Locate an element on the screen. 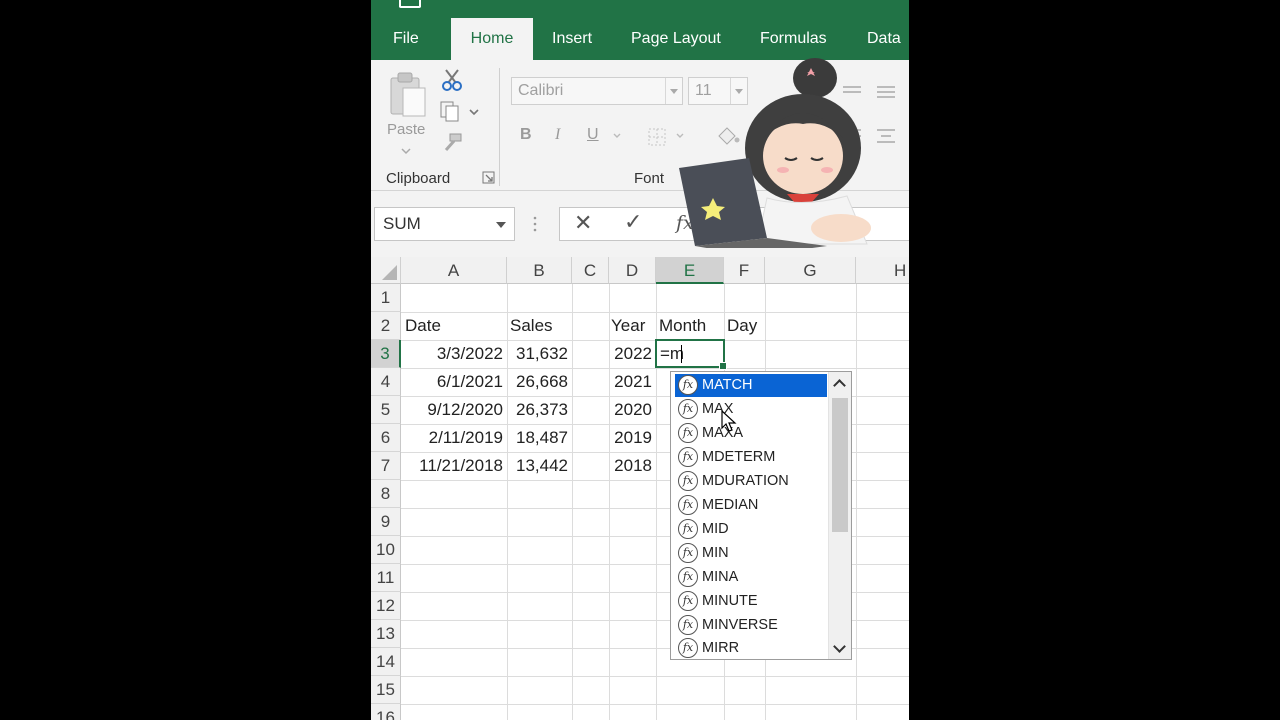  row-header: 6 is located at coordinates (386, 438).